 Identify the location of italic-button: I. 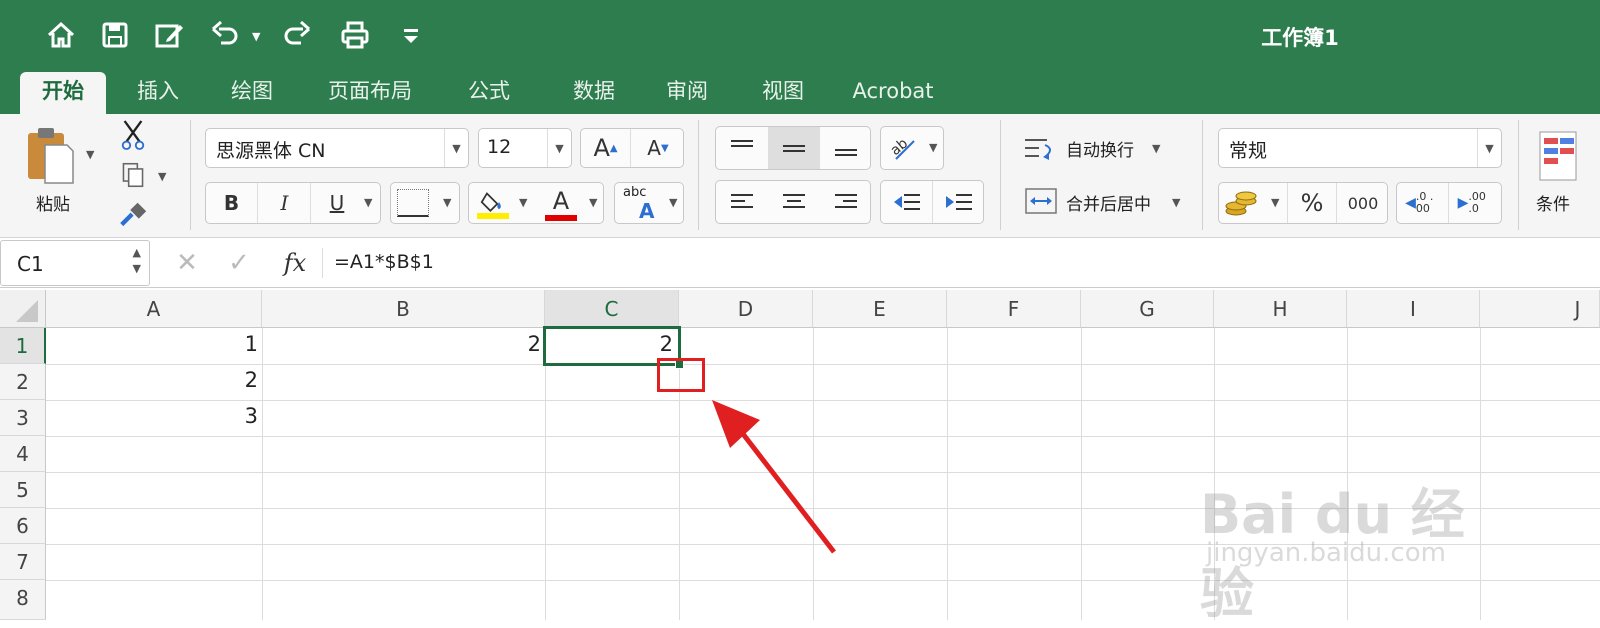
(285, 203).